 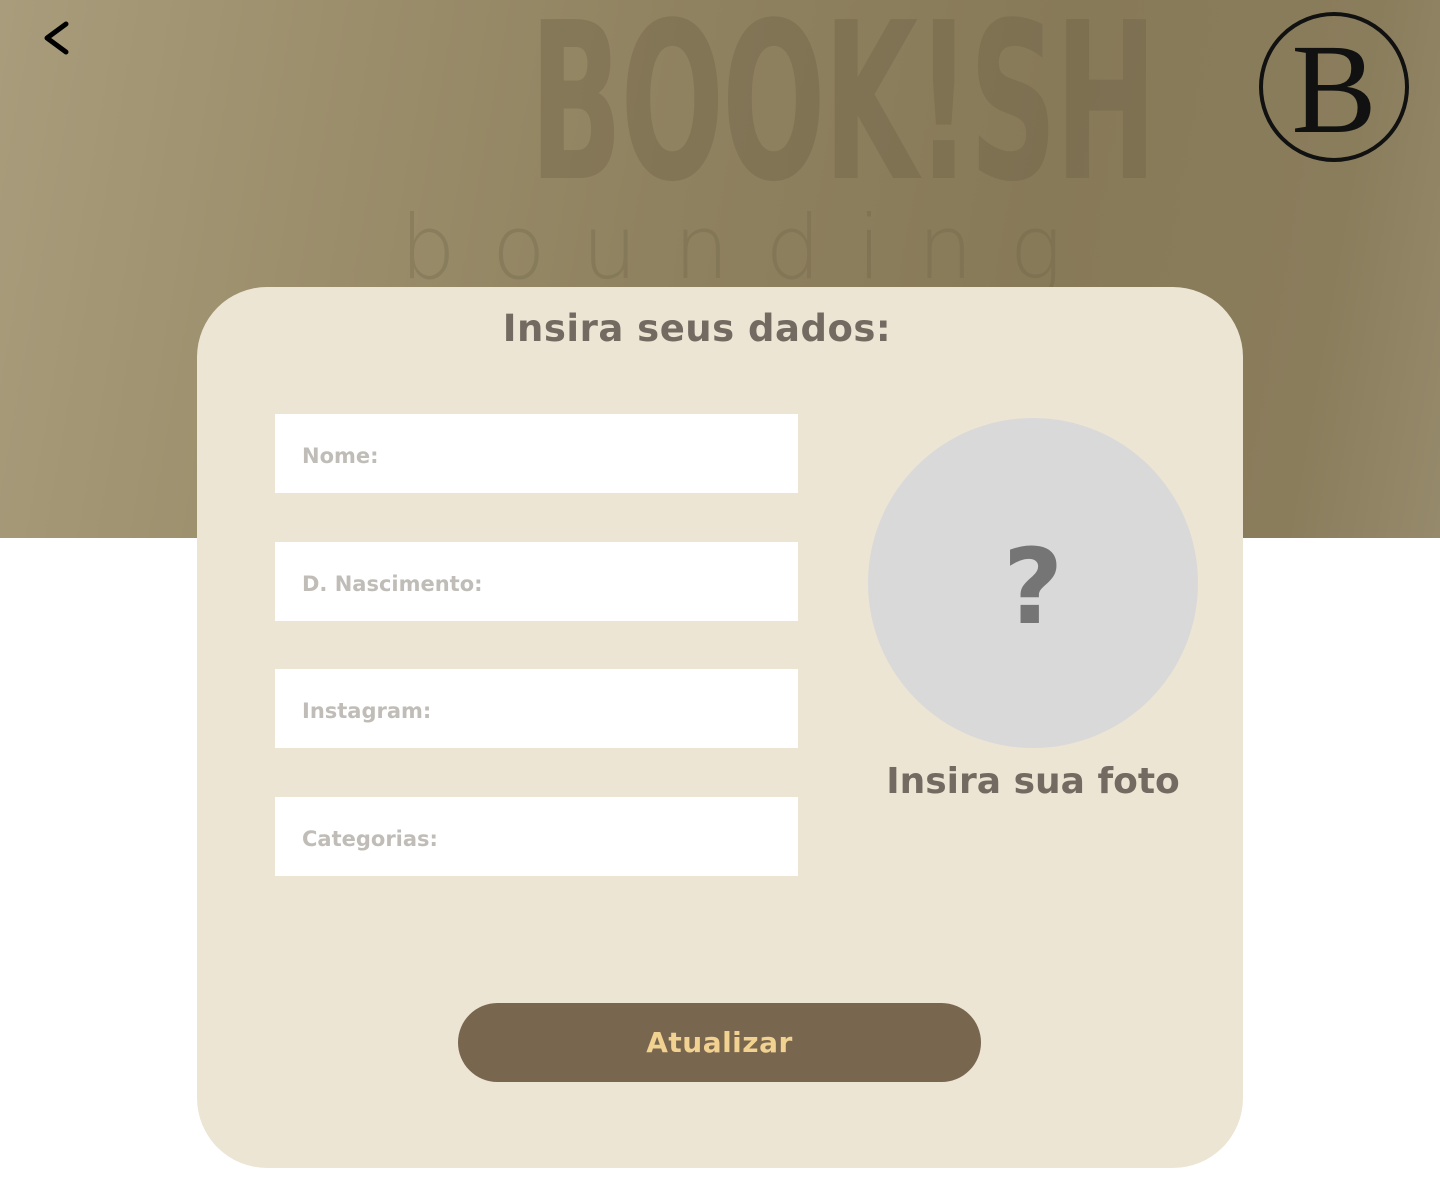 What do you see at coordinates (697, 328) in the screenshot?
I see `form-title: Insira seus dados:` at bounding box center [697, 328].